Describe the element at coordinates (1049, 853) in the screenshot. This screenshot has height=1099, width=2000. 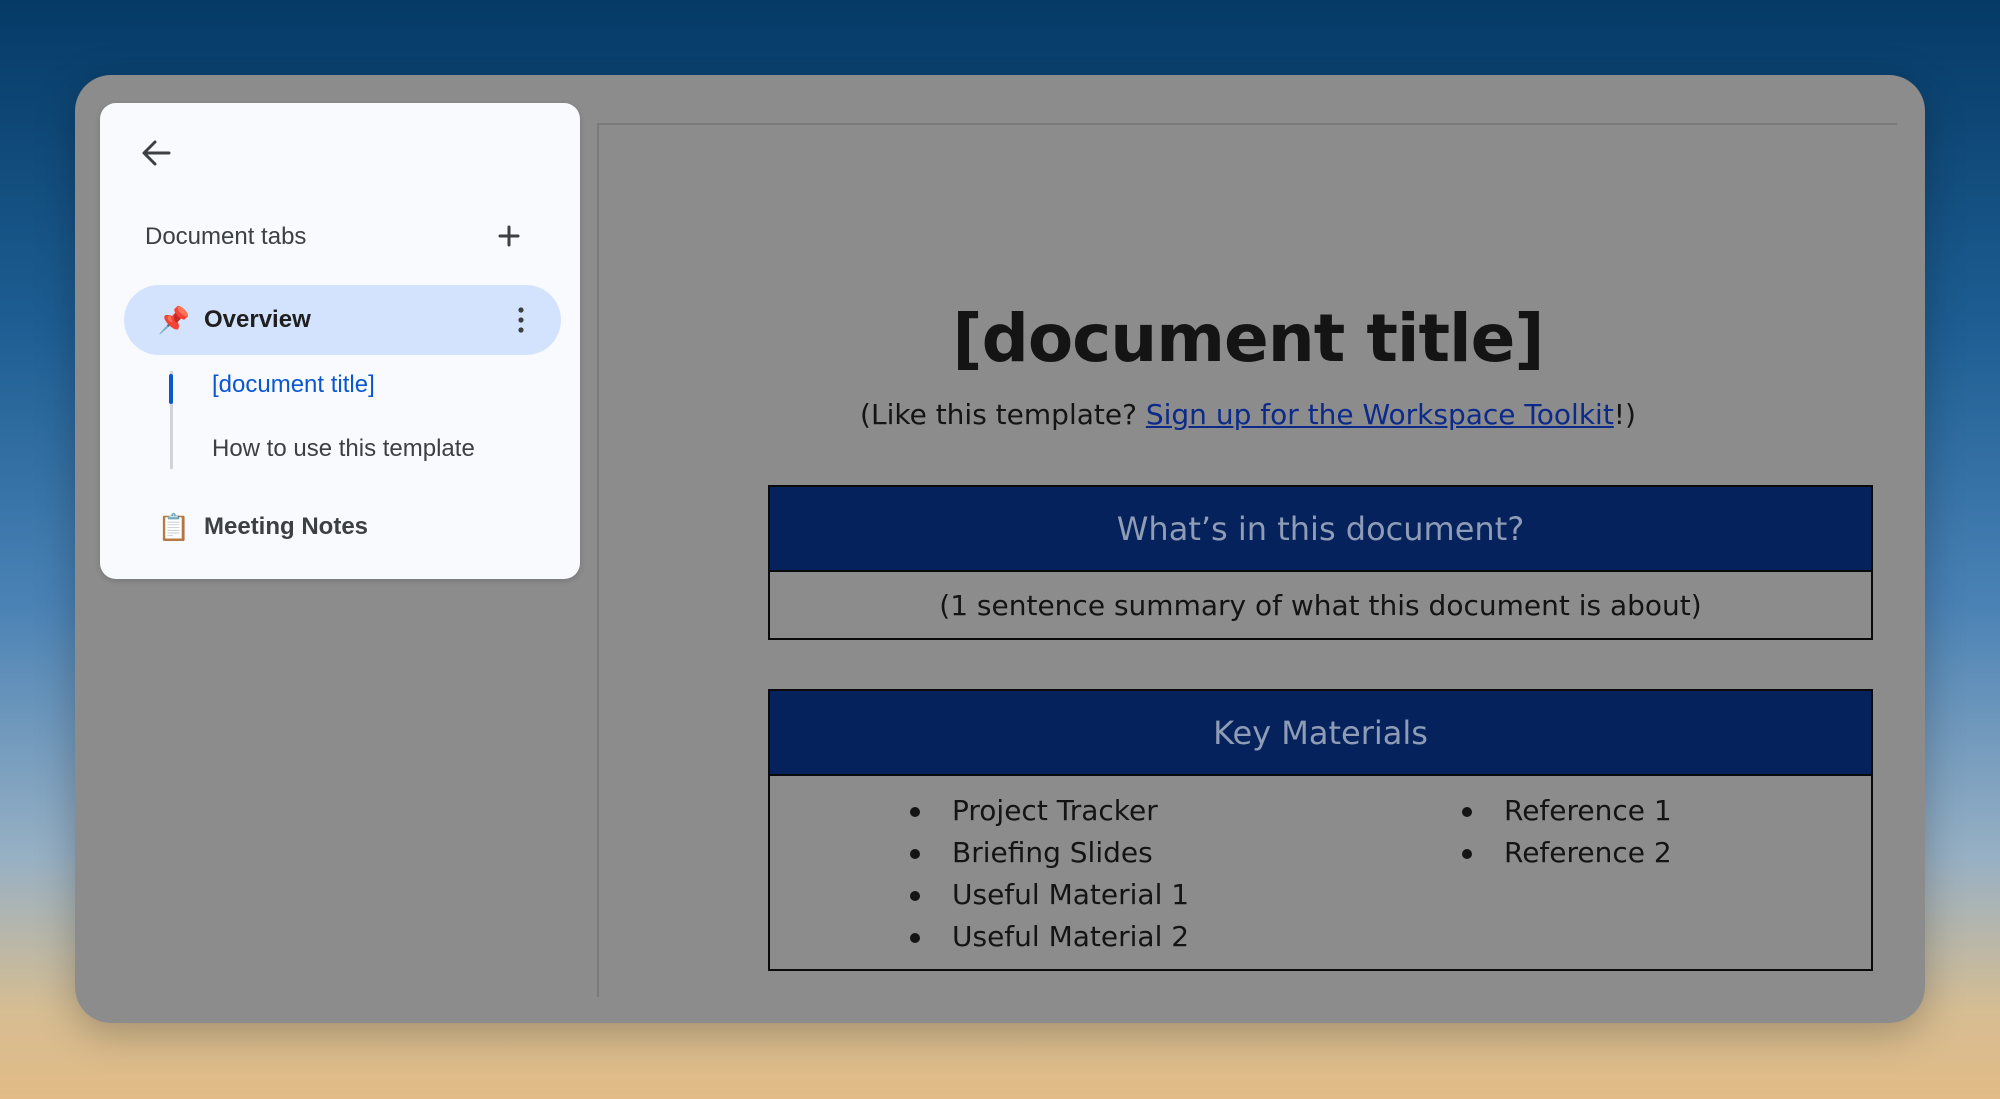
I see `list-item: Briefing Slides` at that location.